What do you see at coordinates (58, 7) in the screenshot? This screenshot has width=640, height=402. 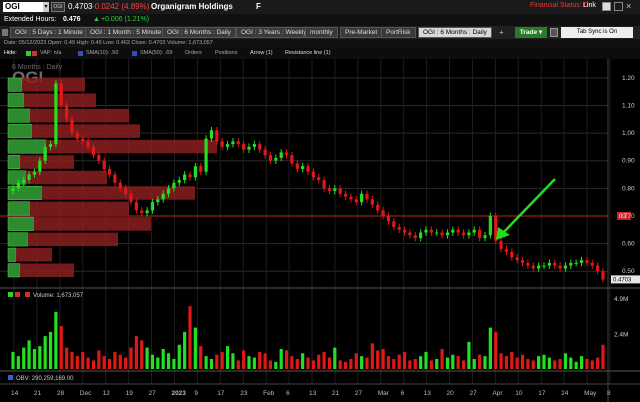 I see `symbol-badge: OGI` at bounding box center [58, 7].